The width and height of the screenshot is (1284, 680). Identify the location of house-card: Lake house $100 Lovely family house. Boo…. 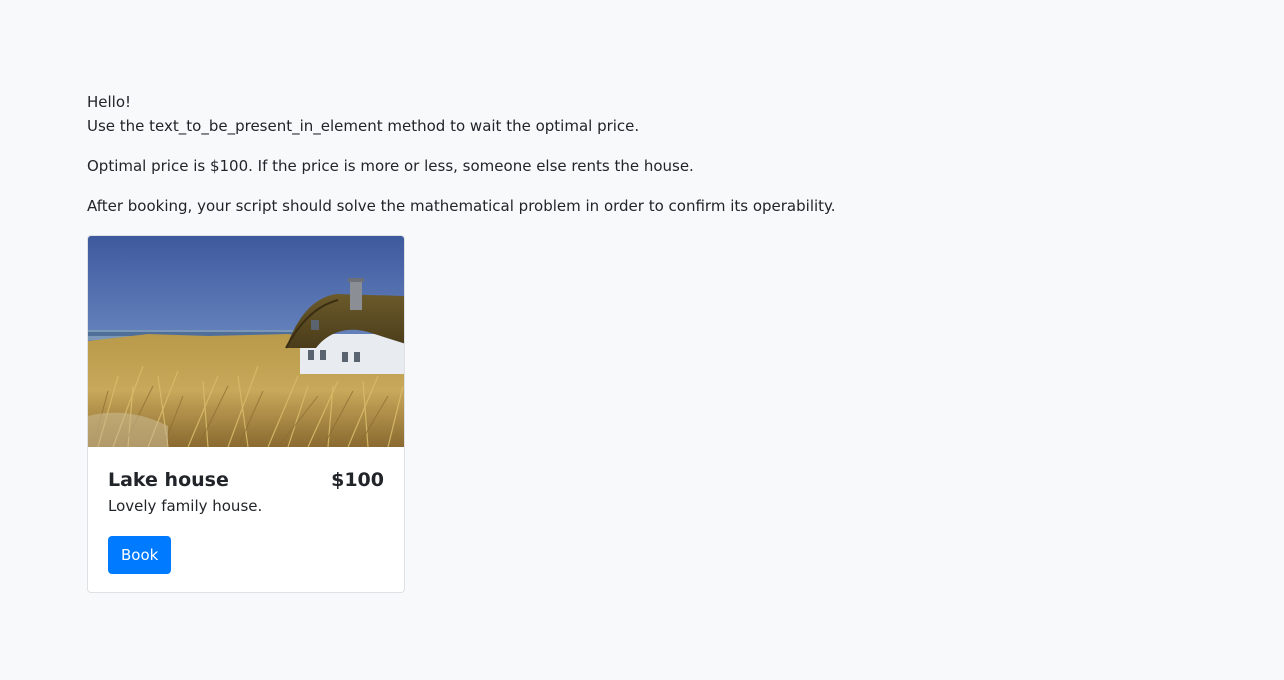
(246, 414).